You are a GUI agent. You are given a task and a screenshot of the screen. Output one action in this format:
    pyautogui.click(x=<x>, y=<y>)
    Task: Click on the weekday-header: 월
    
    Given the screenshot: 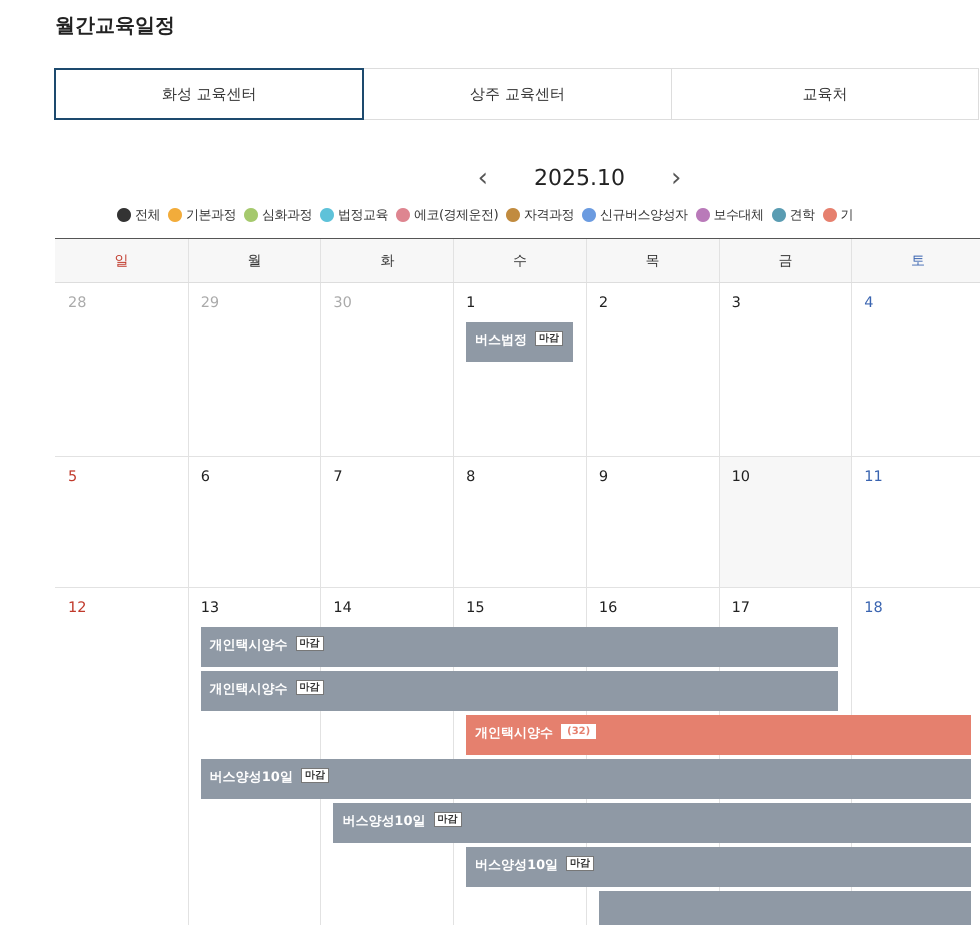 What is the action you would take?
    pyautogui.click(x=254, y=260)
    